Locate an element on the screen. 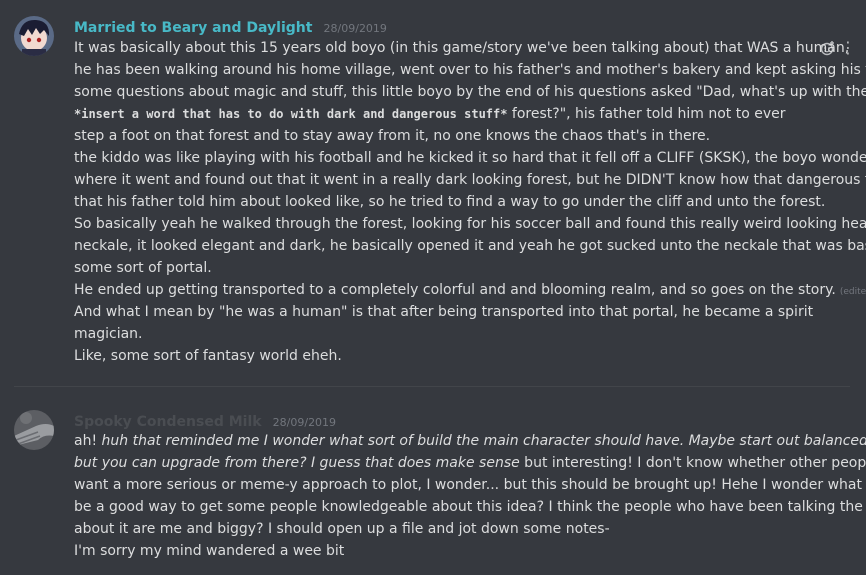 The height and width of the screenshot is (575, 866). message-line: some sort of portal. is located at coordinates (143, 268).